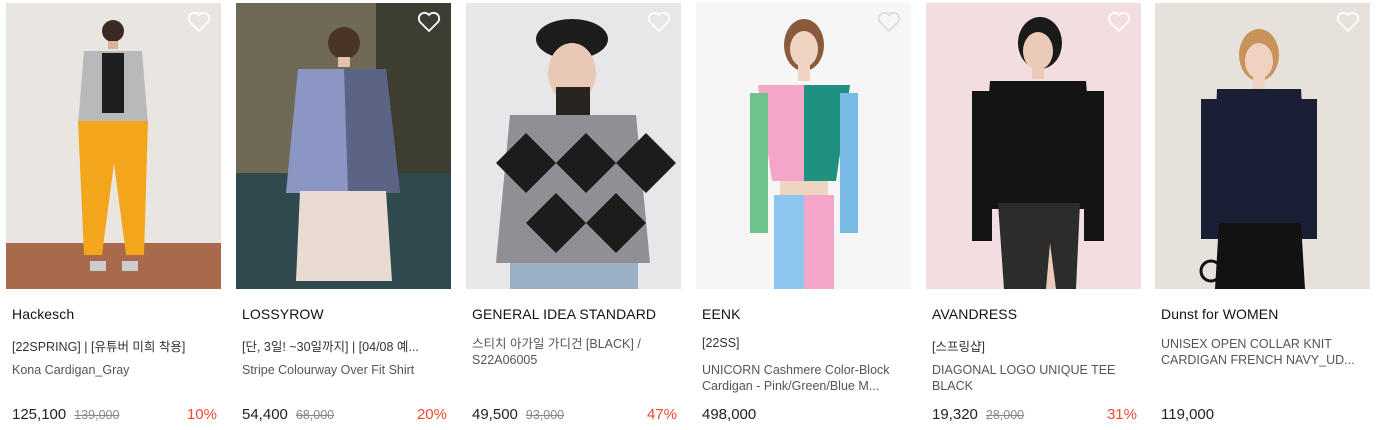 Image resolution: width=1377 pixels, height=430 pixels. Describe the element at coordinates (71, 370) in the screenshot. I see `product-name-line: Kona Cardigan_Gray` at that location.